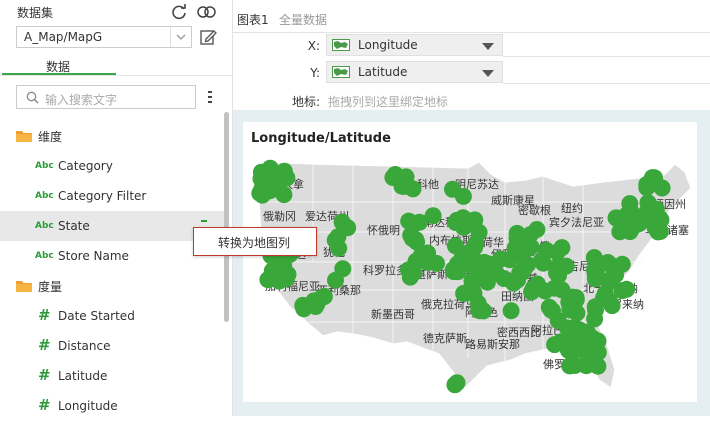 The height and width of the screenshot is (421, 710). Describe the element at coordinates (210, 97) in the screenshot. I see `more-options-icon` at that location.